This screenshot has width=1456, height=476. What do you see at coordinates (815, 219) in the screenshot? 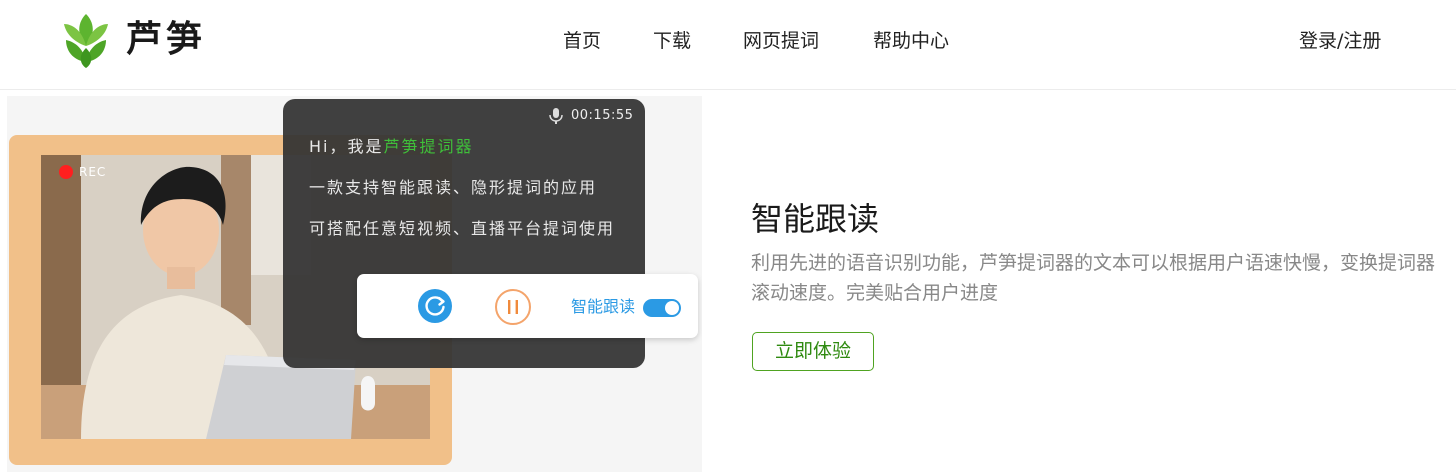
I see `feature-title: 智能跟读` at bounding box center [815, 219].